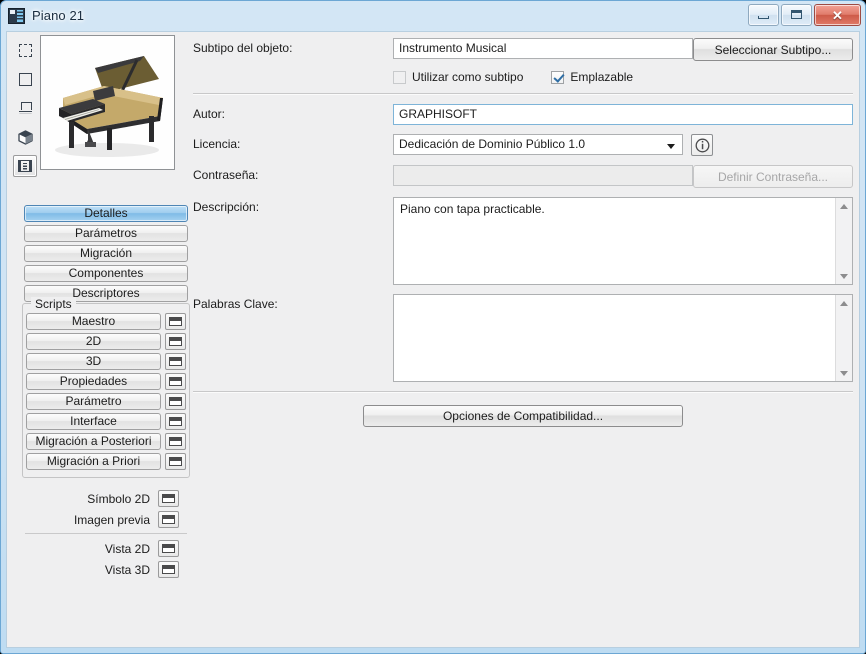 Image resolution: width=866 pixels, height=654 pixels. I want to click on script-row-migracion-posteriori: Migración a Posteriori, so click(106, 441).